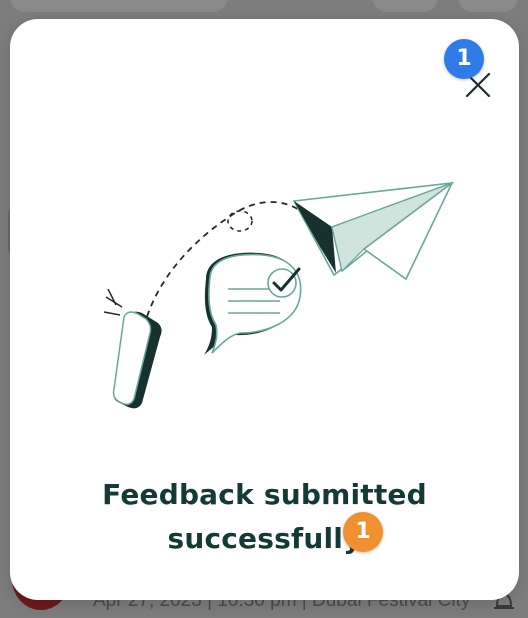  Describe the element at coordinates (264, 517) in the screenshot. I see `success-title: Feedback submitted successfully` at that location.